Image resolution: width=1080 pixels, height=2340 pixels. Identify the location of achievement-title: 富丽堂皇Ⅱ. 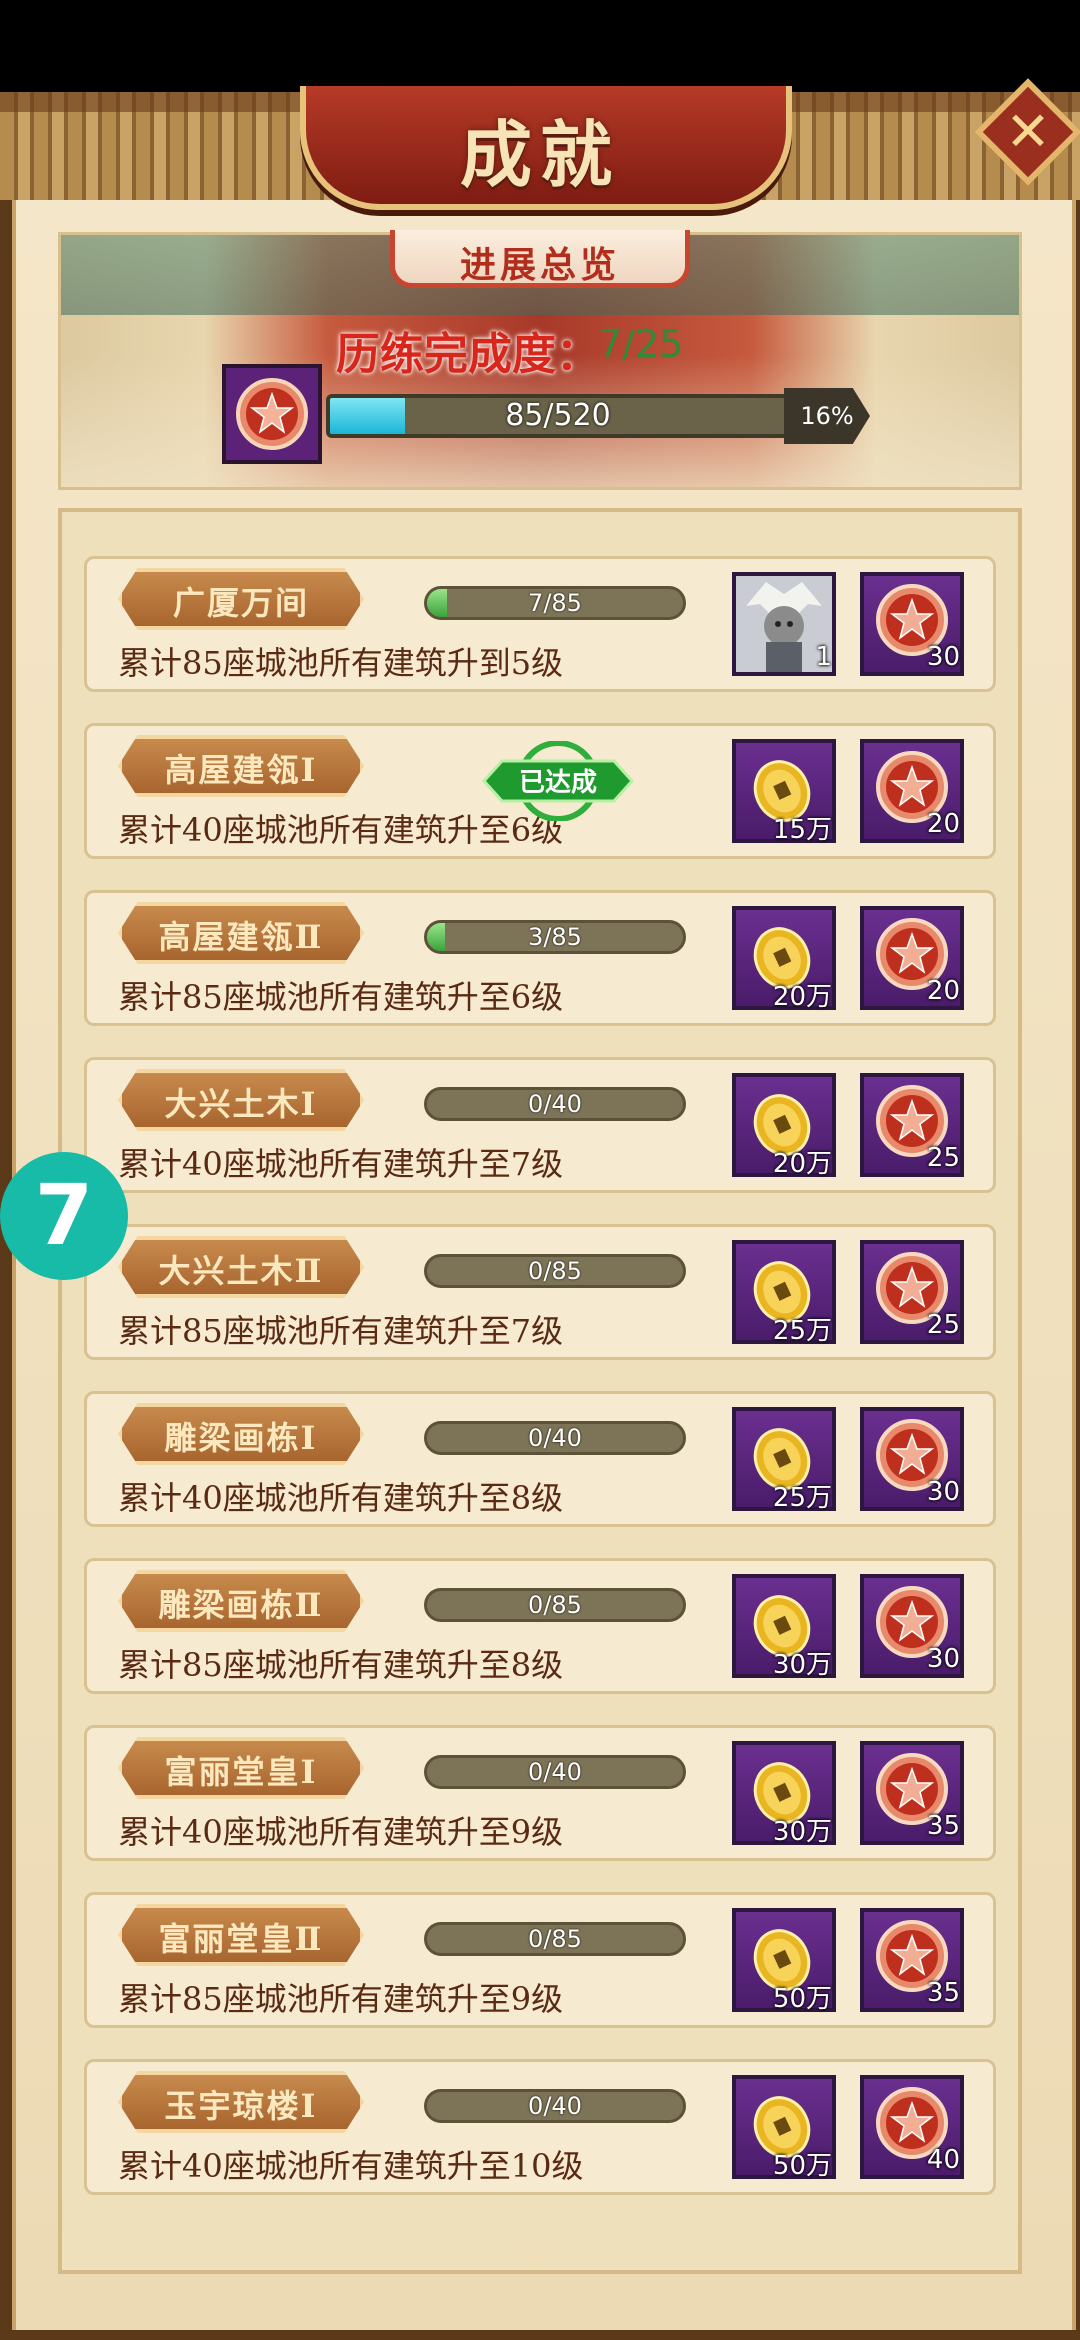
(241, 1935).